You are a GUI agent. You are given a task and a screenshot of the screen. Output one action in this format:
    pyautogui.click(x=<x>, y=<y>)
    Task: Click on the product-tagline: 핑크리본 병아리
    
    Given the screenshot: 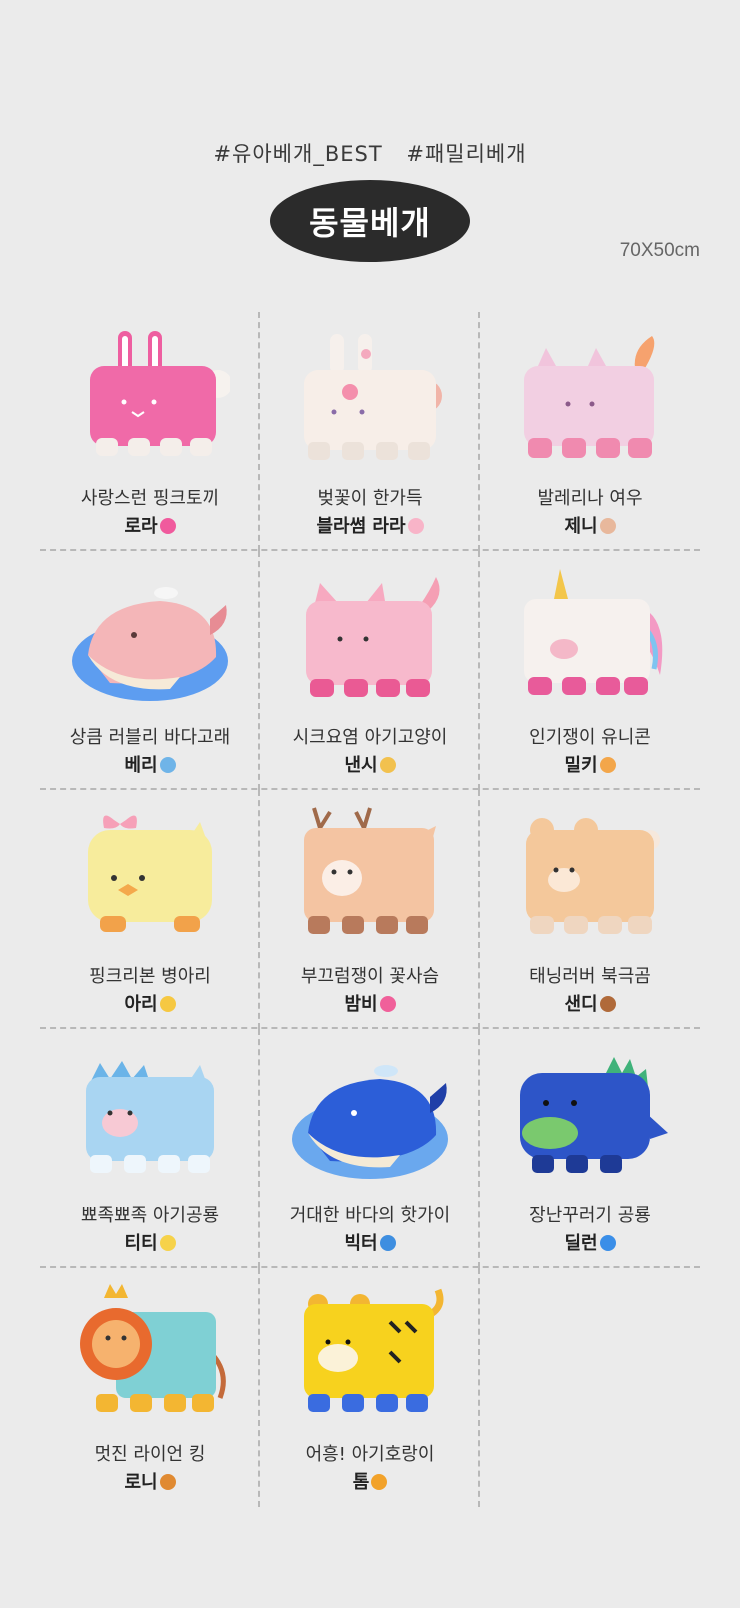 What is the action you would take?
    pyautogui.click(x=150, y=976)
    